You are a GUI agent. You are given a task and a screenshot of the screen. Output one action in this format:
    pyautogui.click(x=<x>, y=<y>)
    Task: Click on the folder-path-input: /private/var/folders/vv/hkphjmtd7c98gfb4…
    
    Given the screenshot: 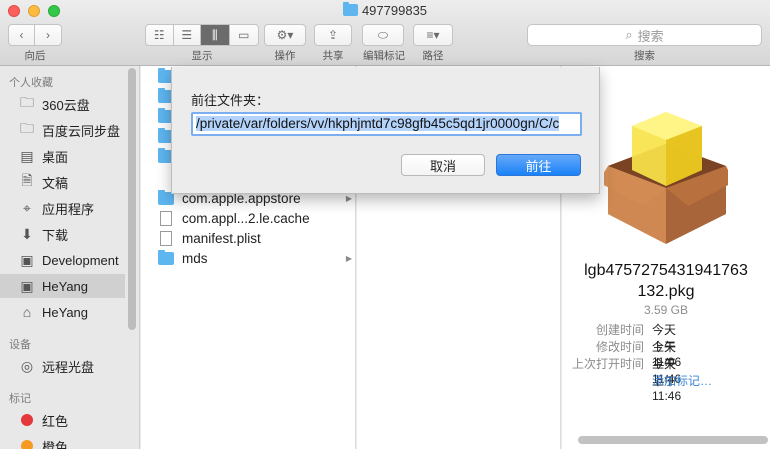 What is the action you would take?
    pyautogui.click(x=386, y=124)
    